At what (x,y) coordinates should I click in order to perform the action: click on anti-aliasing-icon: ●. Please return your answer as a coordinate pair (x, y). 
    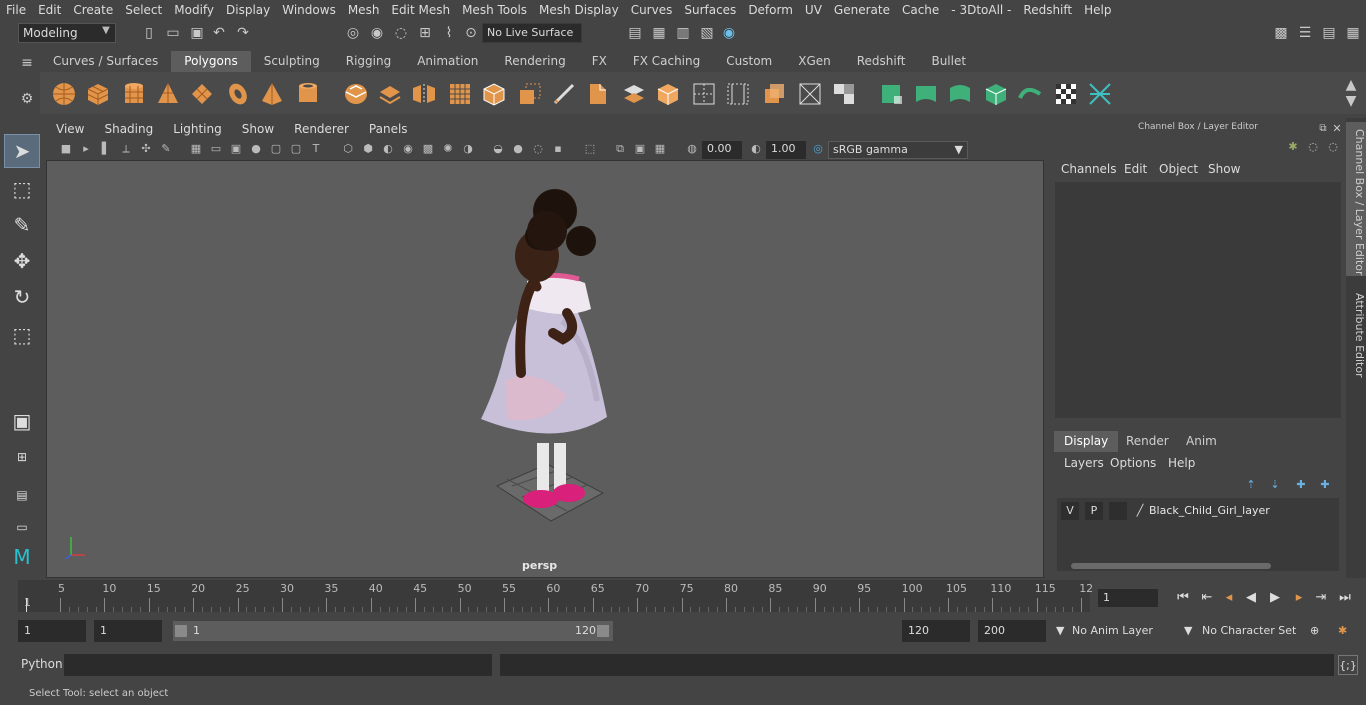
    Looking at the image, I should click on (518, 149).